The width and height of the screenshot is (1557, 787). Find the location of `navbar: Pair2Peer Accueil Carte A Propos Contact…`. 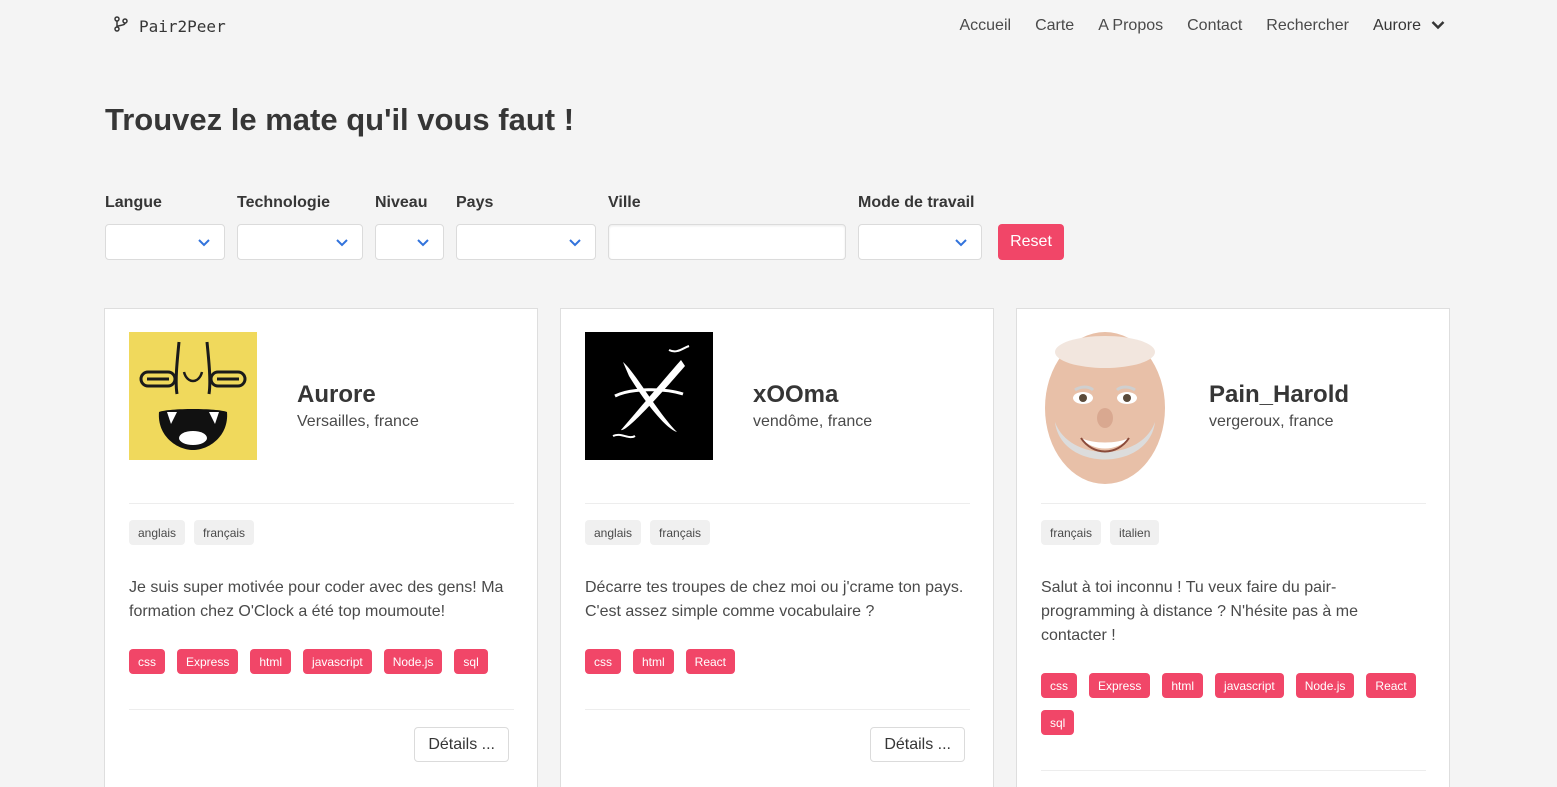

navbar: Pair2Peer Accueil Carte A Propos Contact… is located at coordinates (778, 26).